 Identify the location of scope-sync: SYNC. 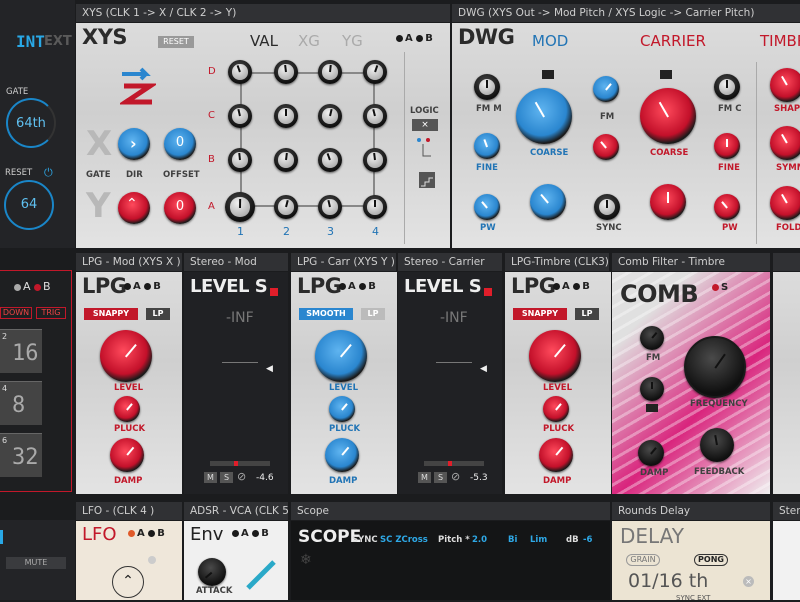
(365, 540).